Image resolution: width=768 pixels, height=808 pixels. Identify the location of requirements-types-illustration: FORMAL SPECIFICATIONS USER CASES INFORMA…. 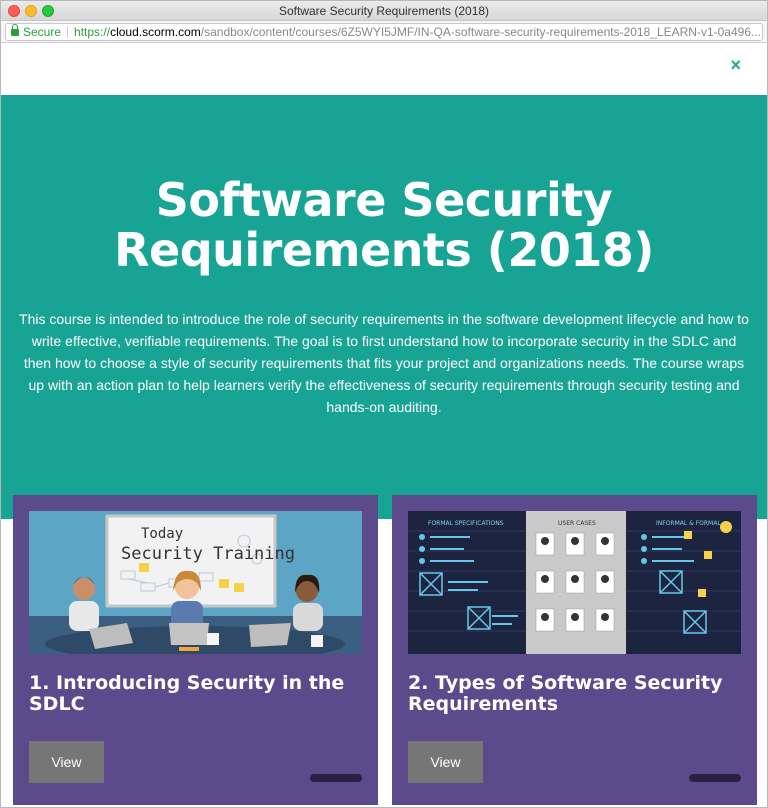
(574, 582).